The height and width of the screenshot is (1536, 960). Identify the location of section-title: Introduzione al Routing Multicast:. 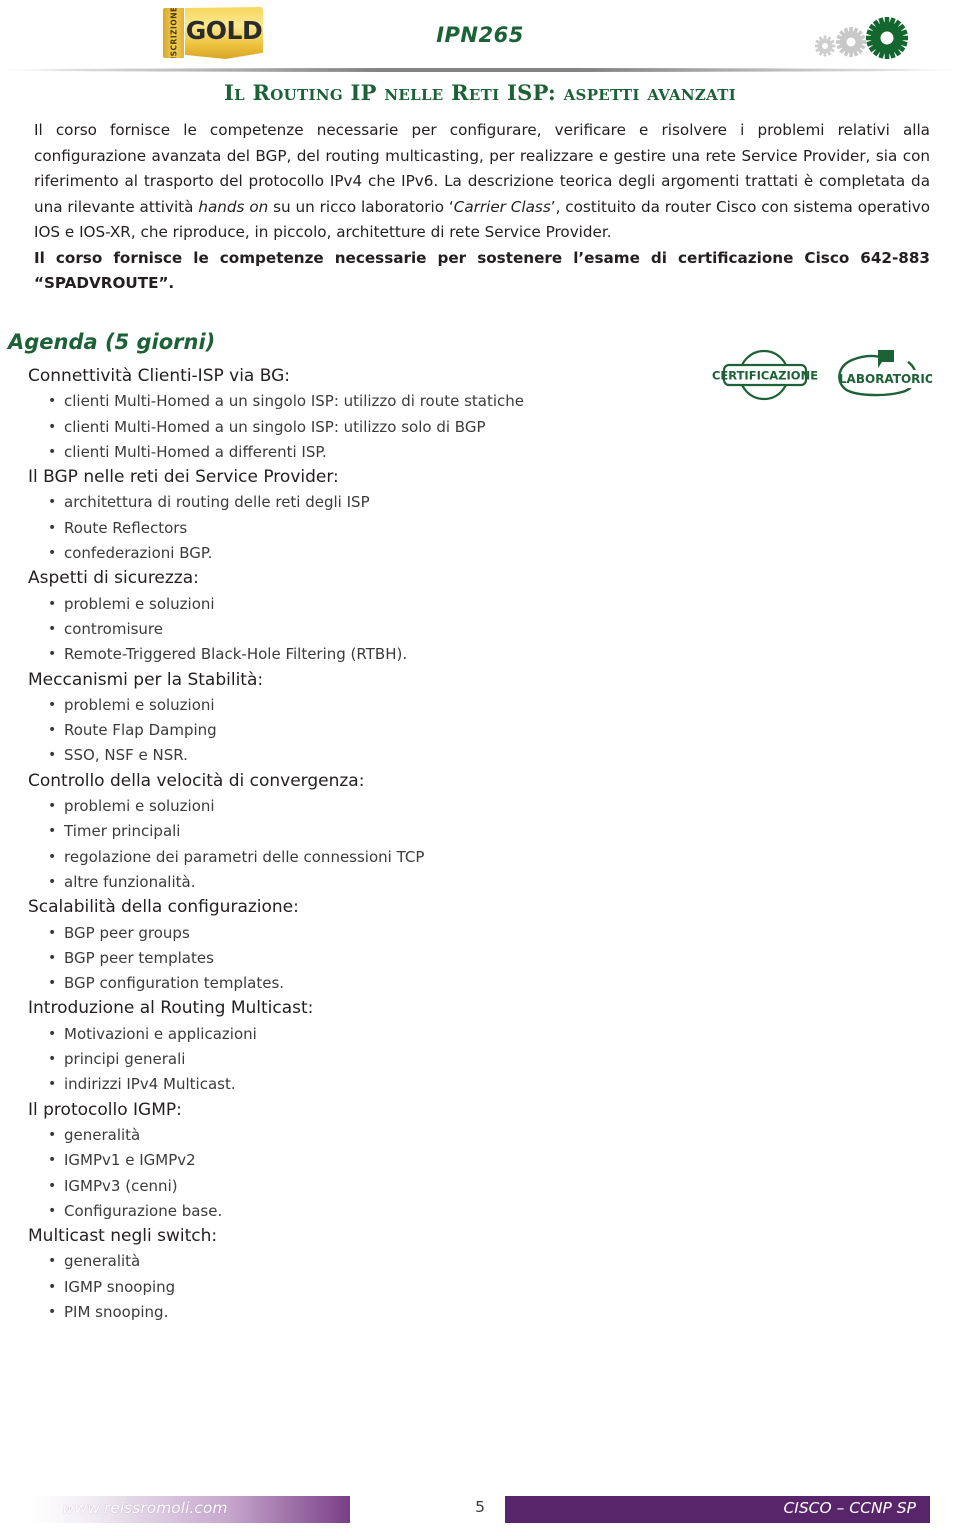
(171, 1008).